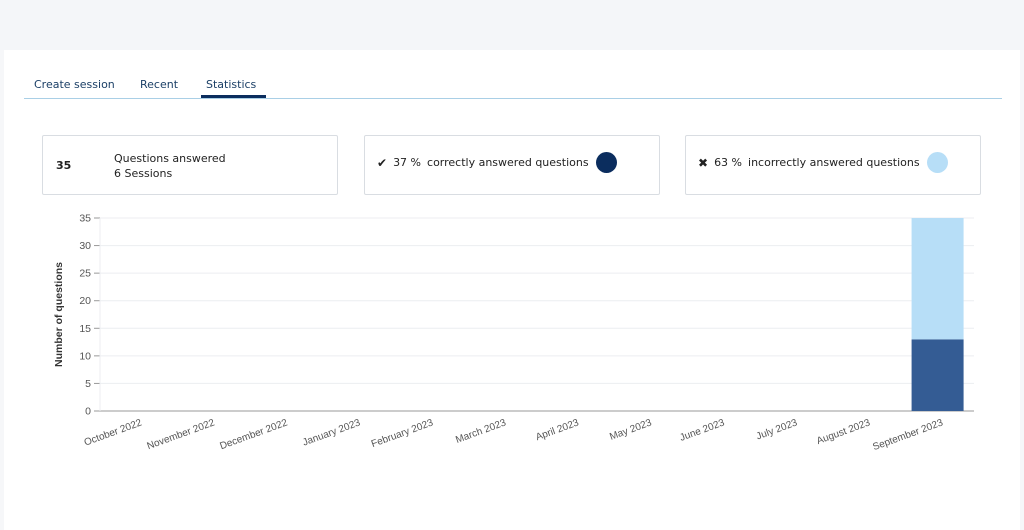 The image size is (1024, 530). What do you see at coordinates (143, 173) in the screenshot?
I see `sessions-count-label: 6 Sessions` at bounding box center [143, 173].